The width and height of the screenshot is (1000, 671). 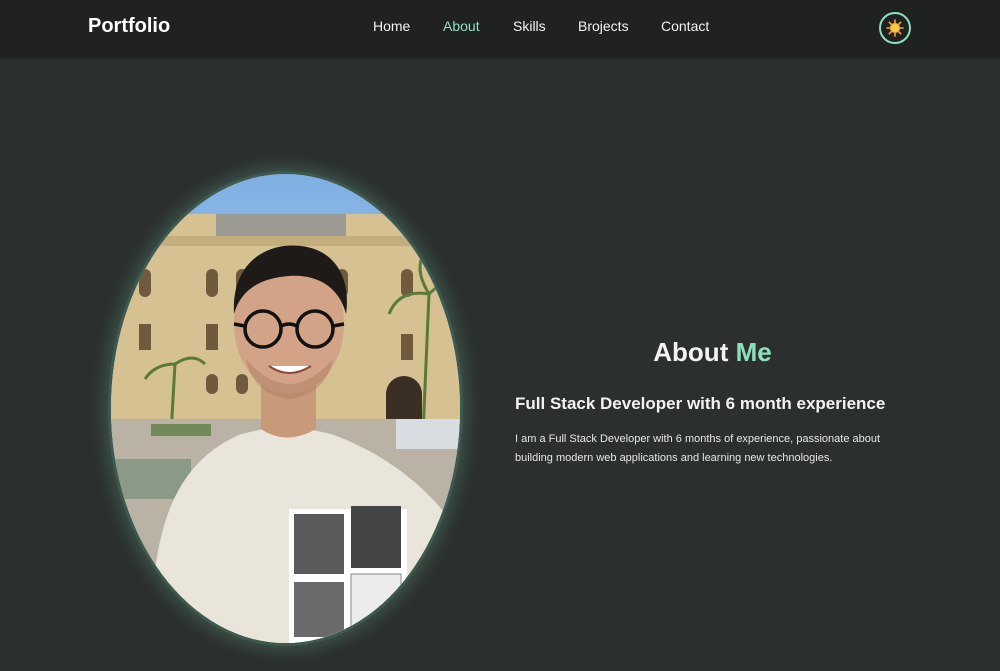 I want to click on about-title-accent: Me, so click(x=753, y=352).